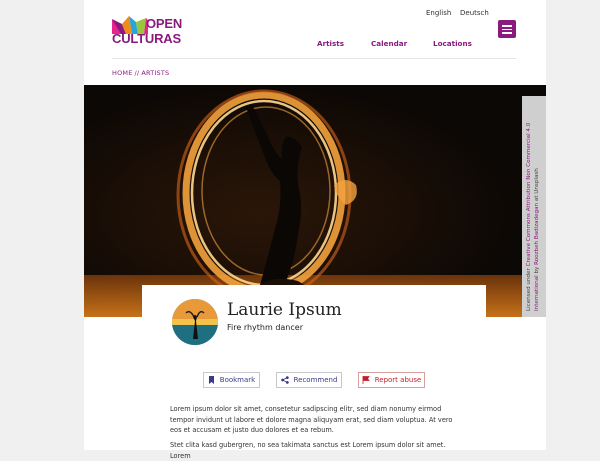 The height and width of the screenshot is (461, 600). I want to click on hamburger-icon, so click(507, 26).